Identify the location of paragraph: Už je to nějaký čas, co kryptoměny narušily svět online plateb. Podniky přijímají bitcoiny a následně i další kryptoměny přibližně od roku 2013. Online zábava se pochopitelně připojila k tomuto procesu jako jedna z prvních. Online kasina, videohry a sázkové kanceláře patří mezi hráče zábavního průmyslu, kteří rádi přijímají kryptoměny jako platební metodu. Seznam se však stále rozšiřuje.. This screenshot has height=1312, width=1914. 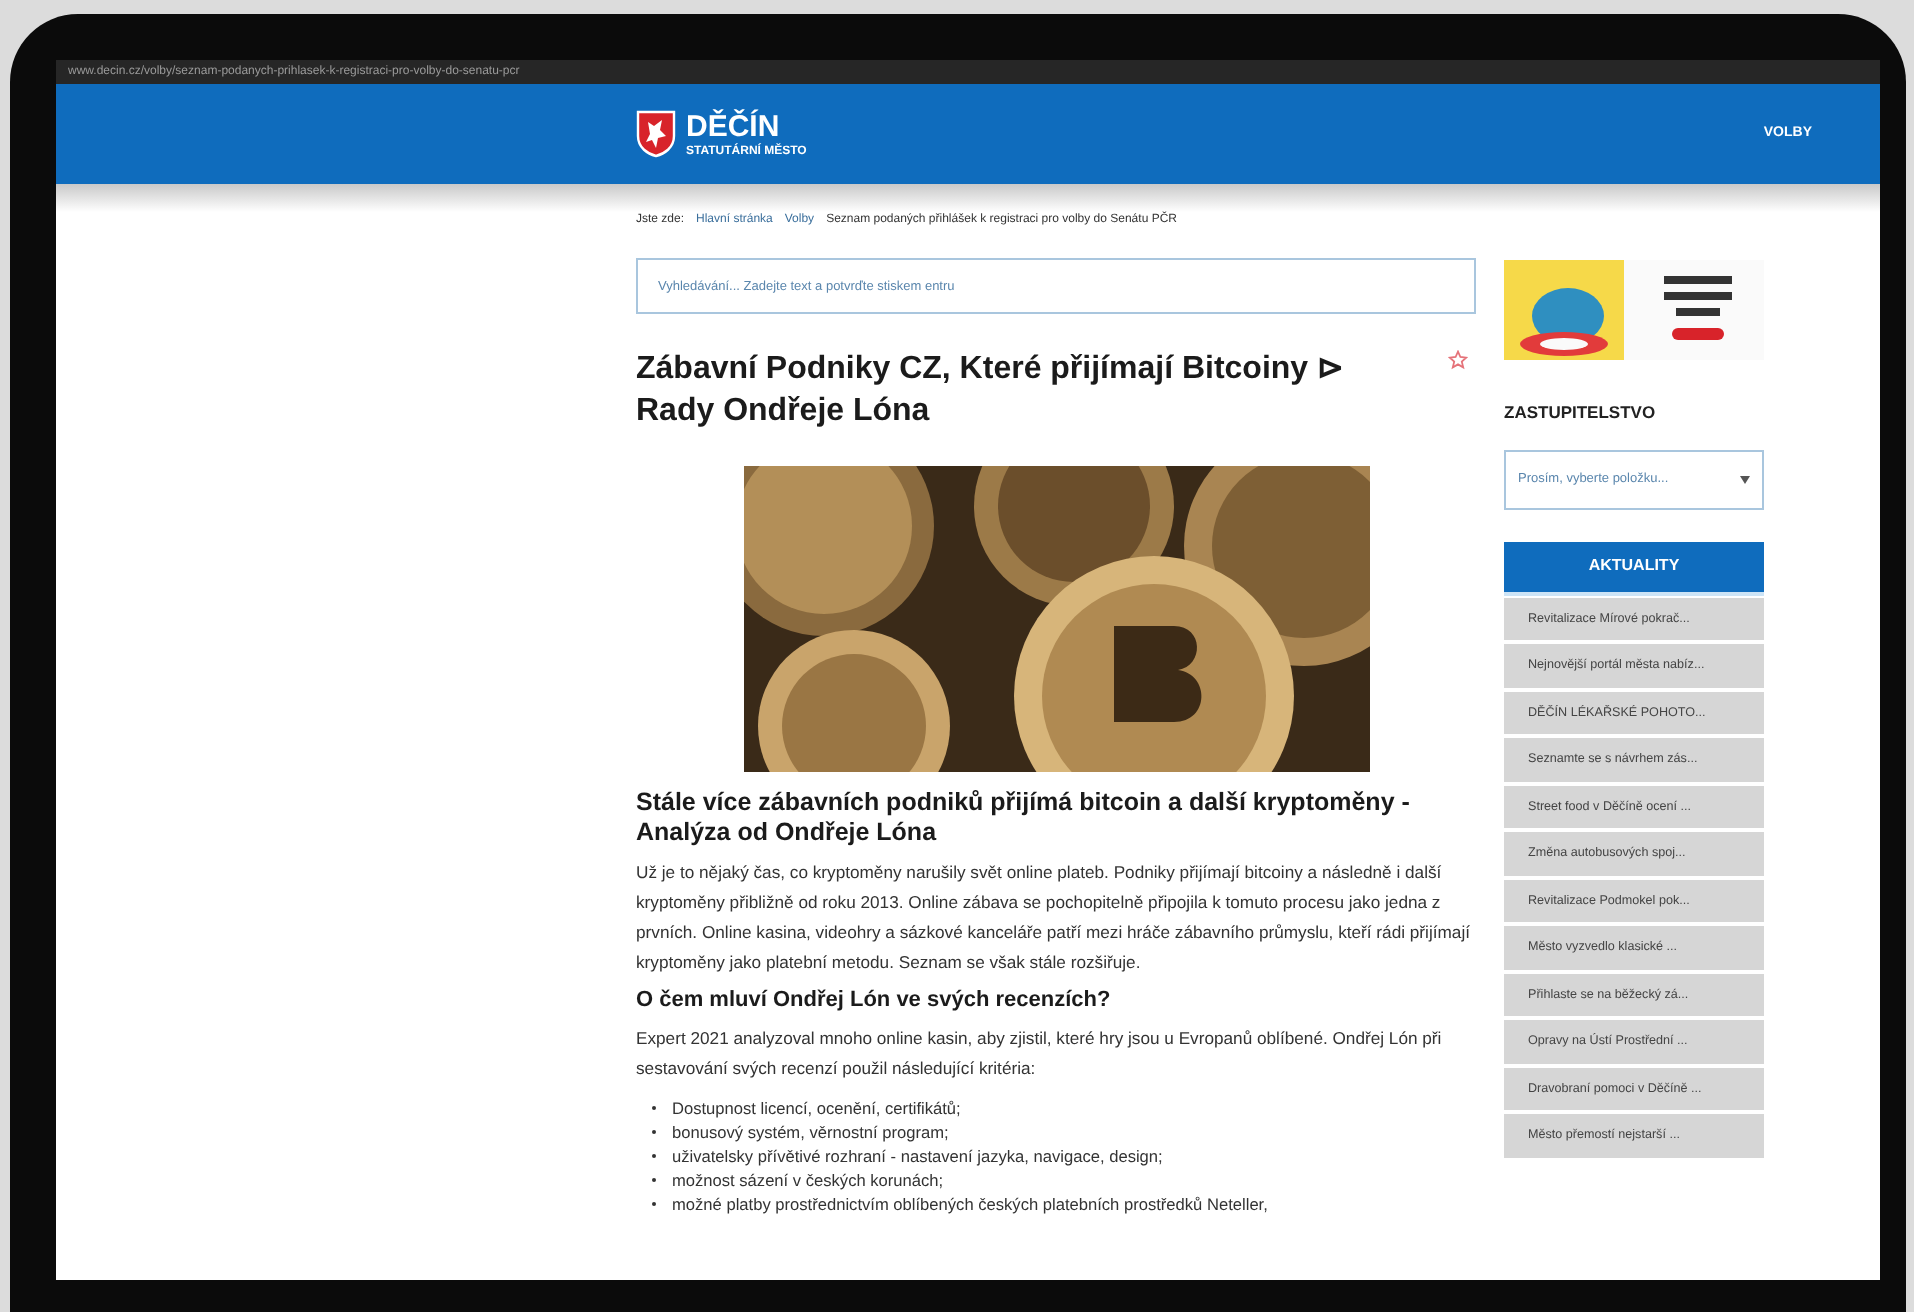
(1054, 918).